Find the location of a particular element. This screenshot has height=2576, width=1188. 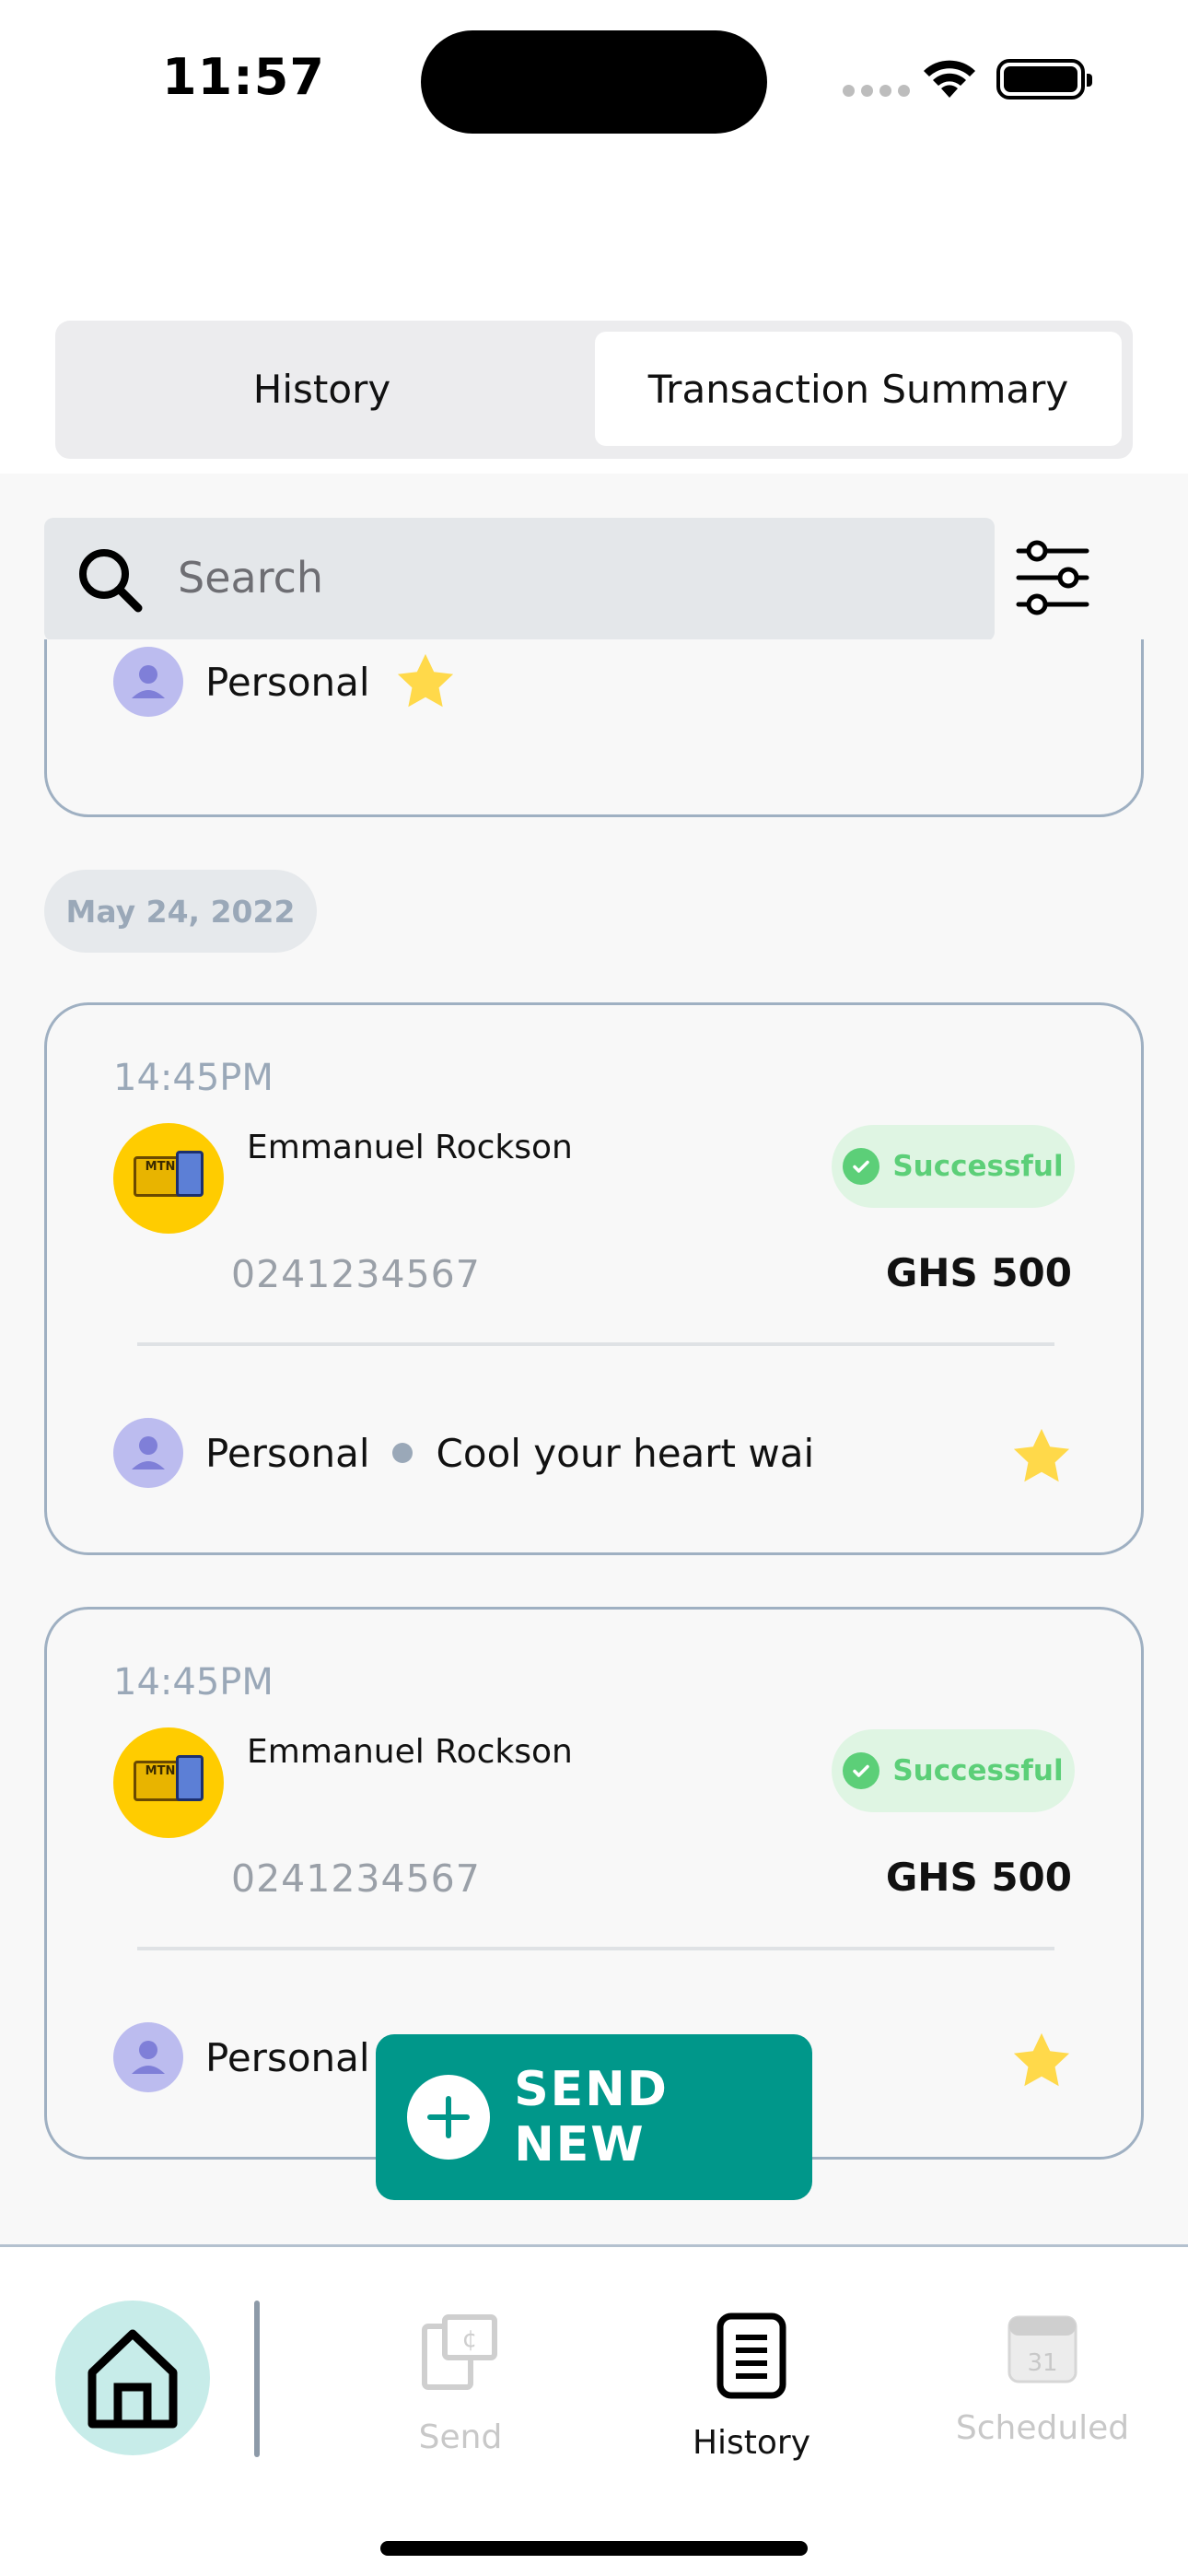

status-time: 11:57 is located at coordinates (243, 77).